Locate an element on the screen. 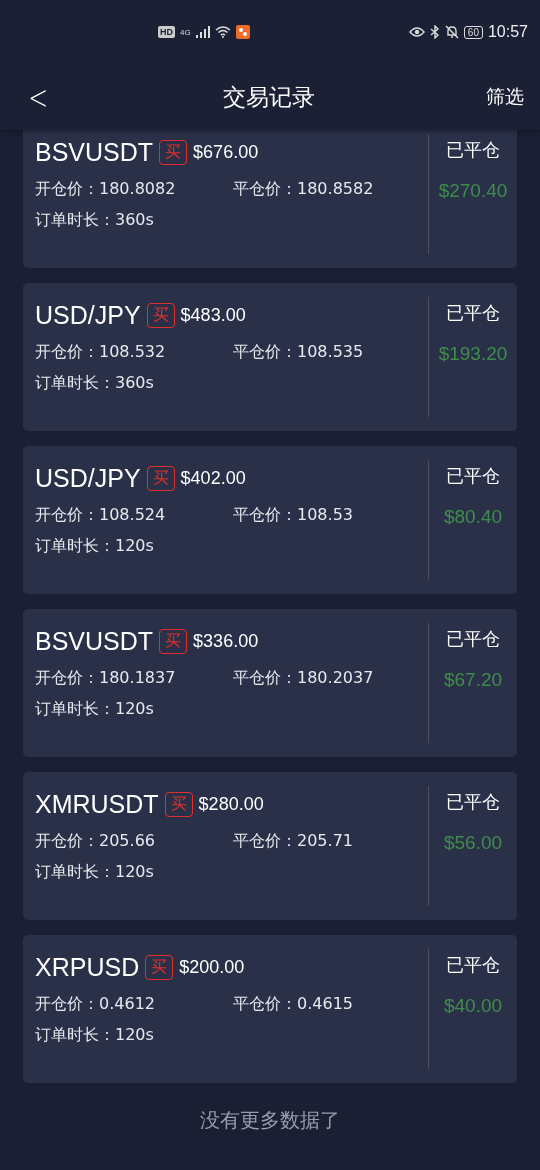 The width and height of the screenshot is (540, 1170). open-price: 开仓价：180.1837 is located at coordinates (106, 678).